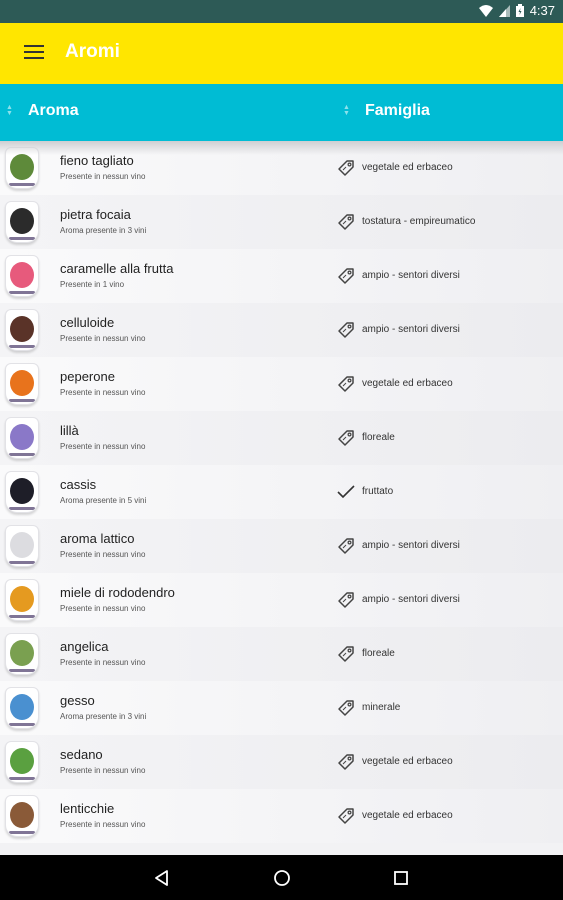  Describe the element at coordinates (95, 214) in the screenshot. I see `aroma-name: pietra focaia` at that location.